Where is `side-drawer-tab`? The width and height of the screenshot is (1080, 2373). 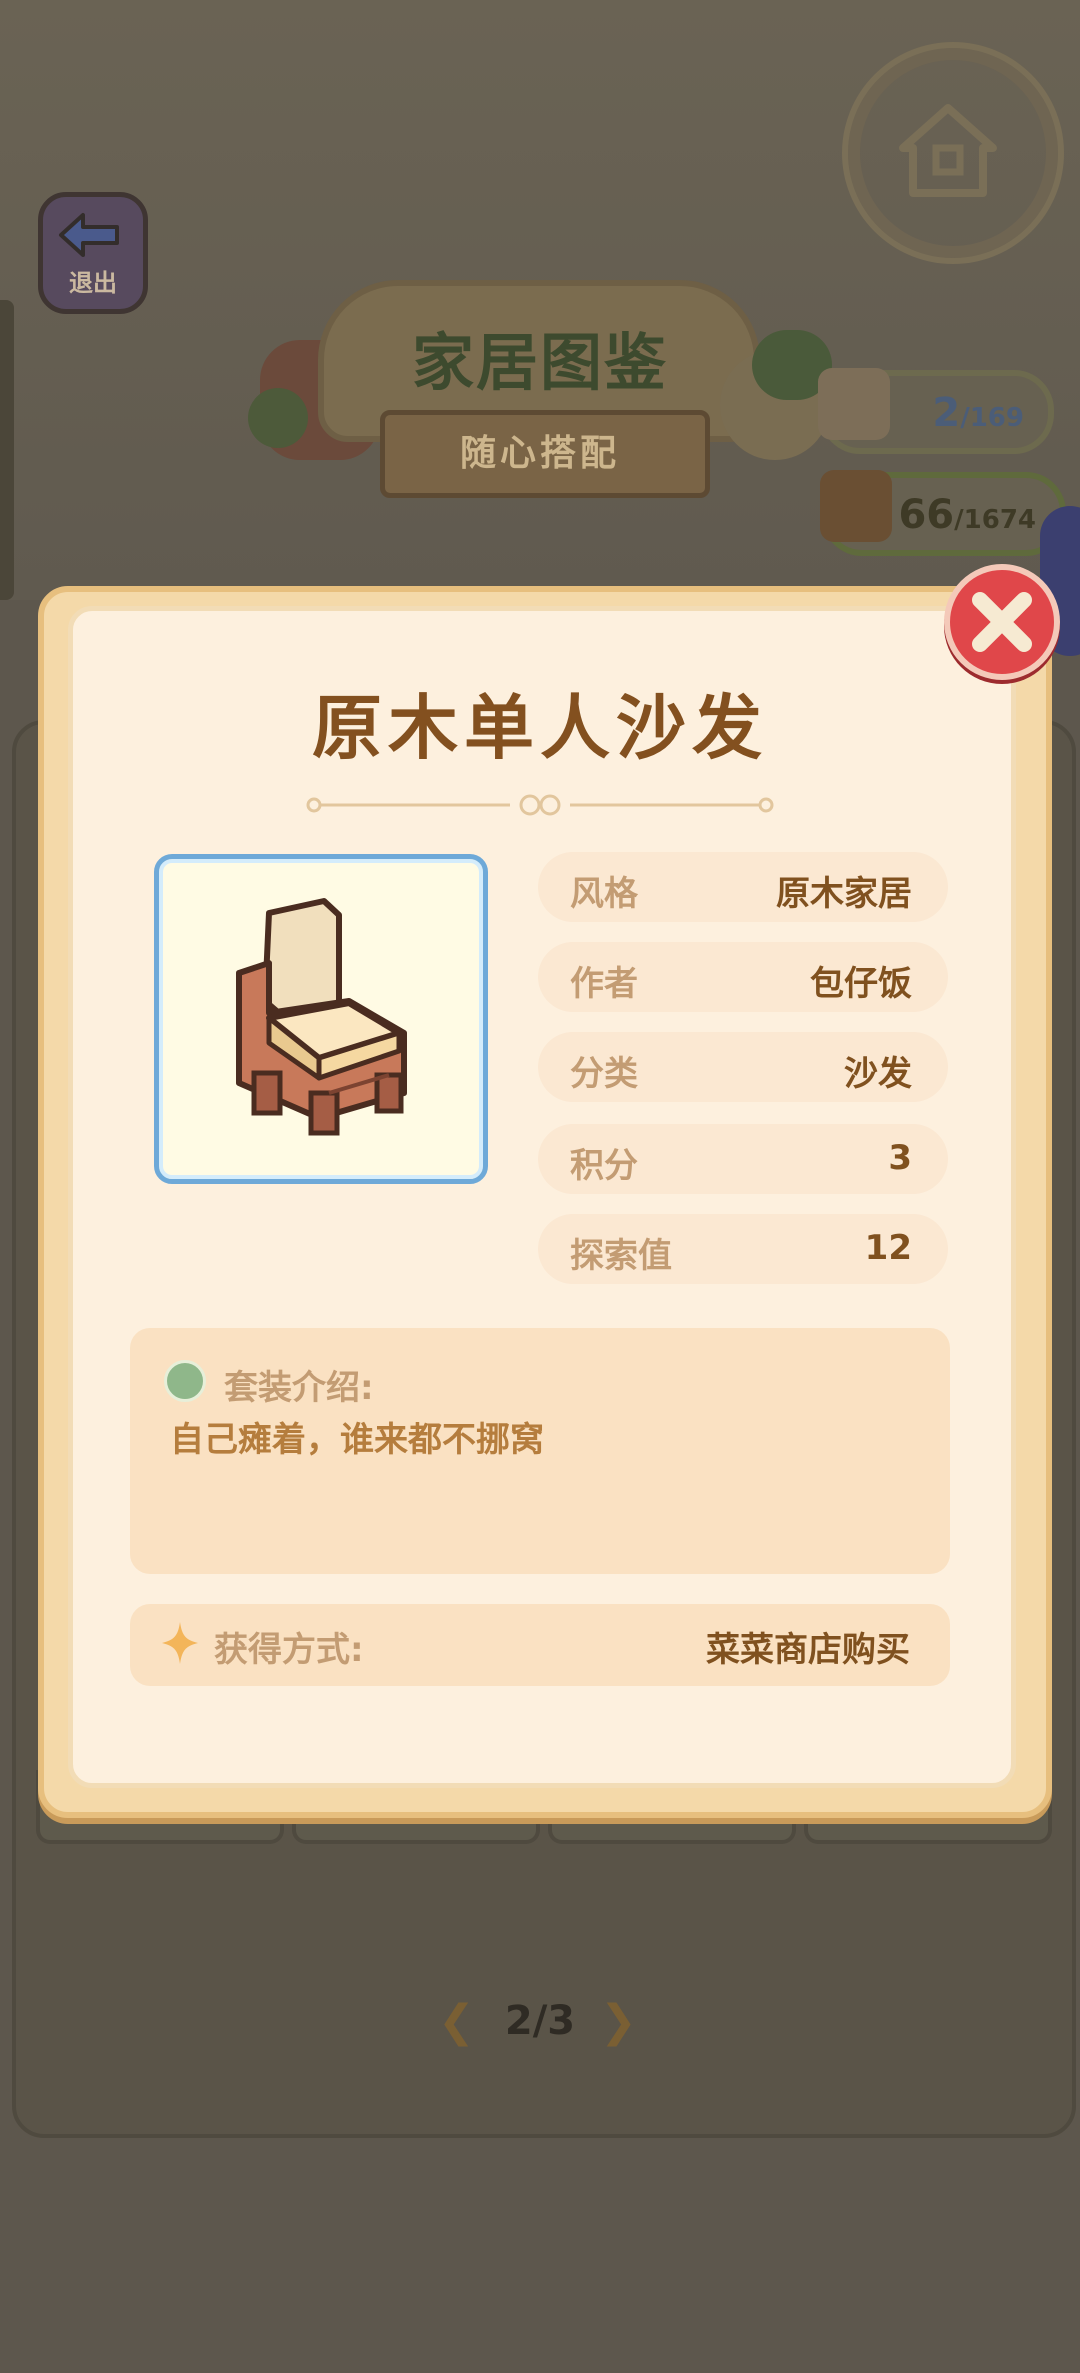 side-drawer-tab is located at coordinates (7, 450).